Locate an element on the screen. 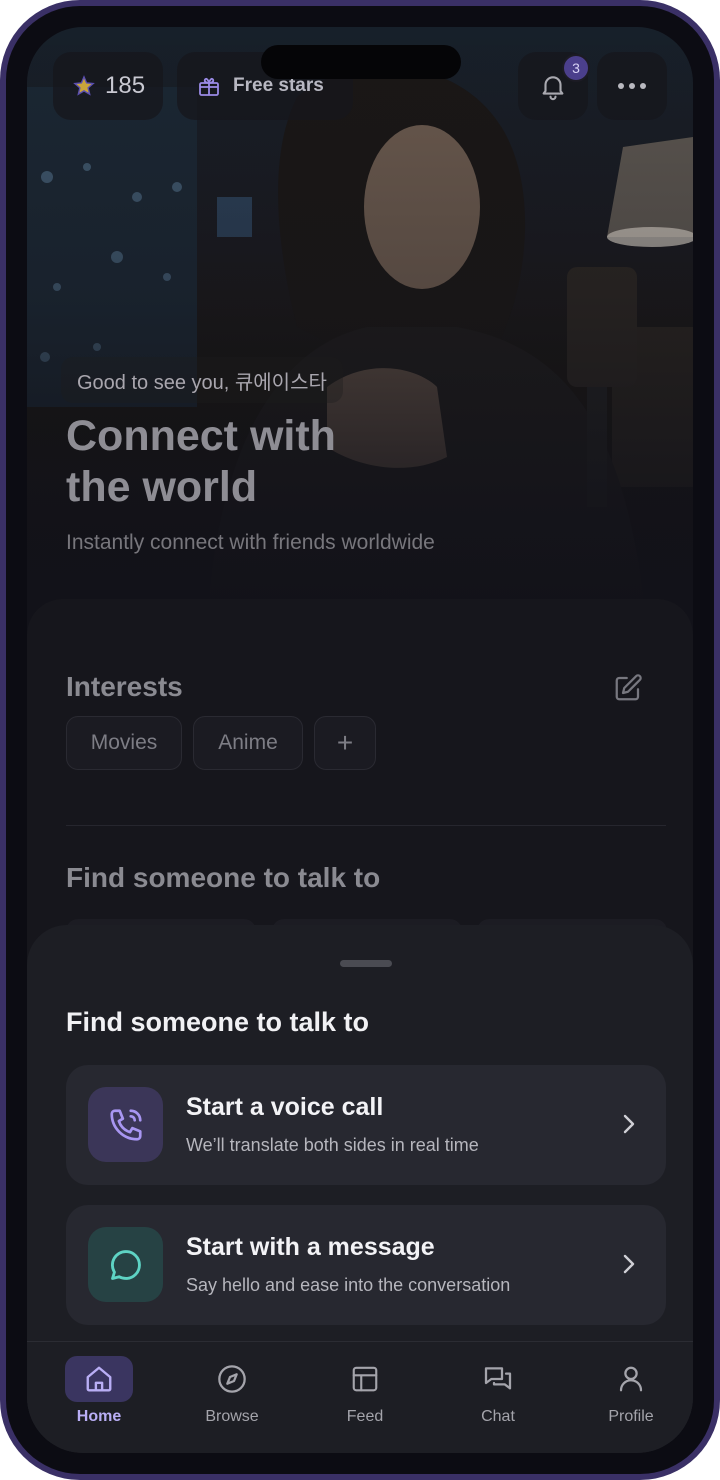 Image resolution: width=720 pixels, height=1480 pixels. tab-label: Browse is located at coordinates (232, 1416).